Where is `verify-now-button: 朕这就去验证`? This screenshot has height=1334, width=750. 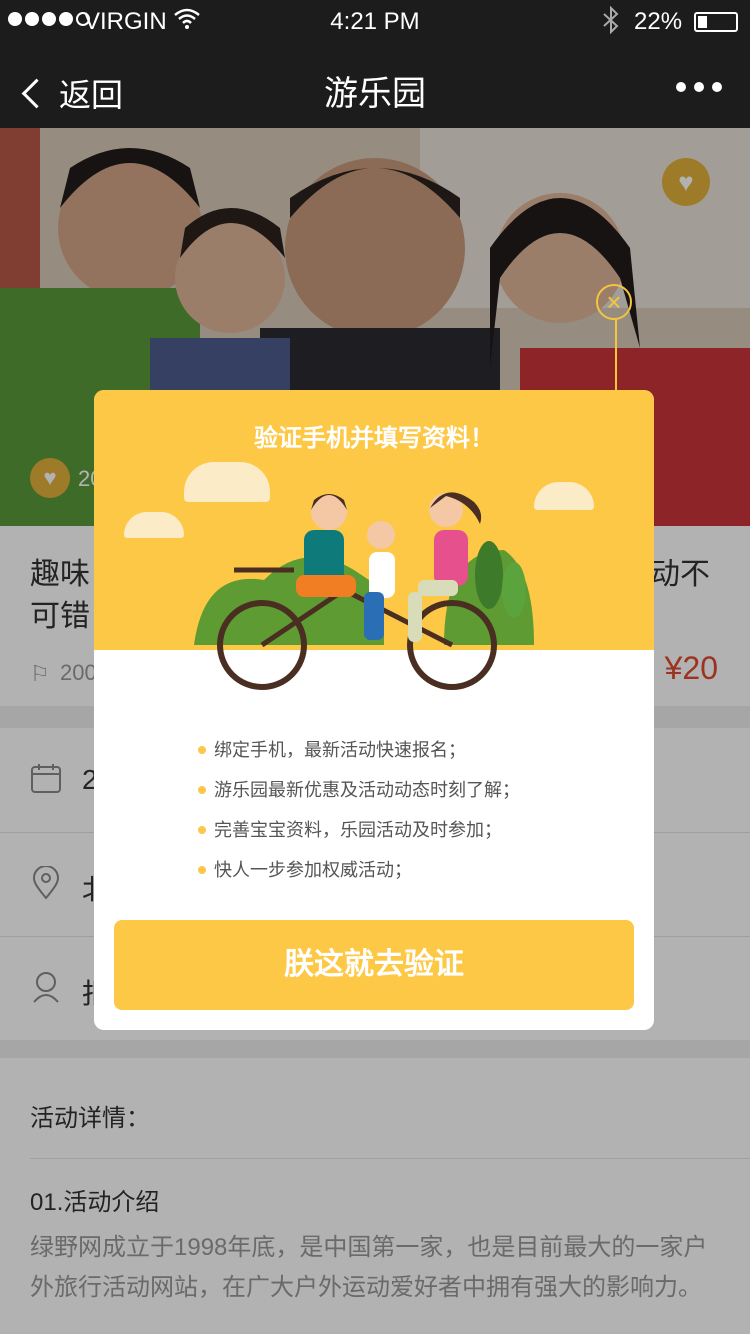 verify-now-button: 朕这就去验证 is located at coordinates (374, 965).